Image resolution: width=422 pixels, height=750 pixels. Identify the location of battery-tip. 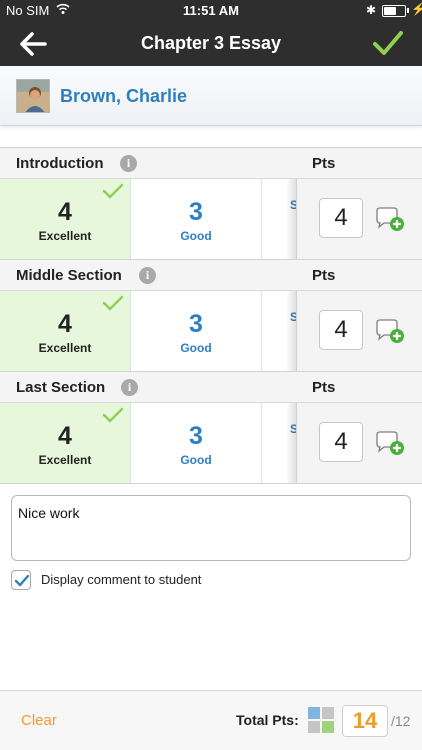
(408, 10).